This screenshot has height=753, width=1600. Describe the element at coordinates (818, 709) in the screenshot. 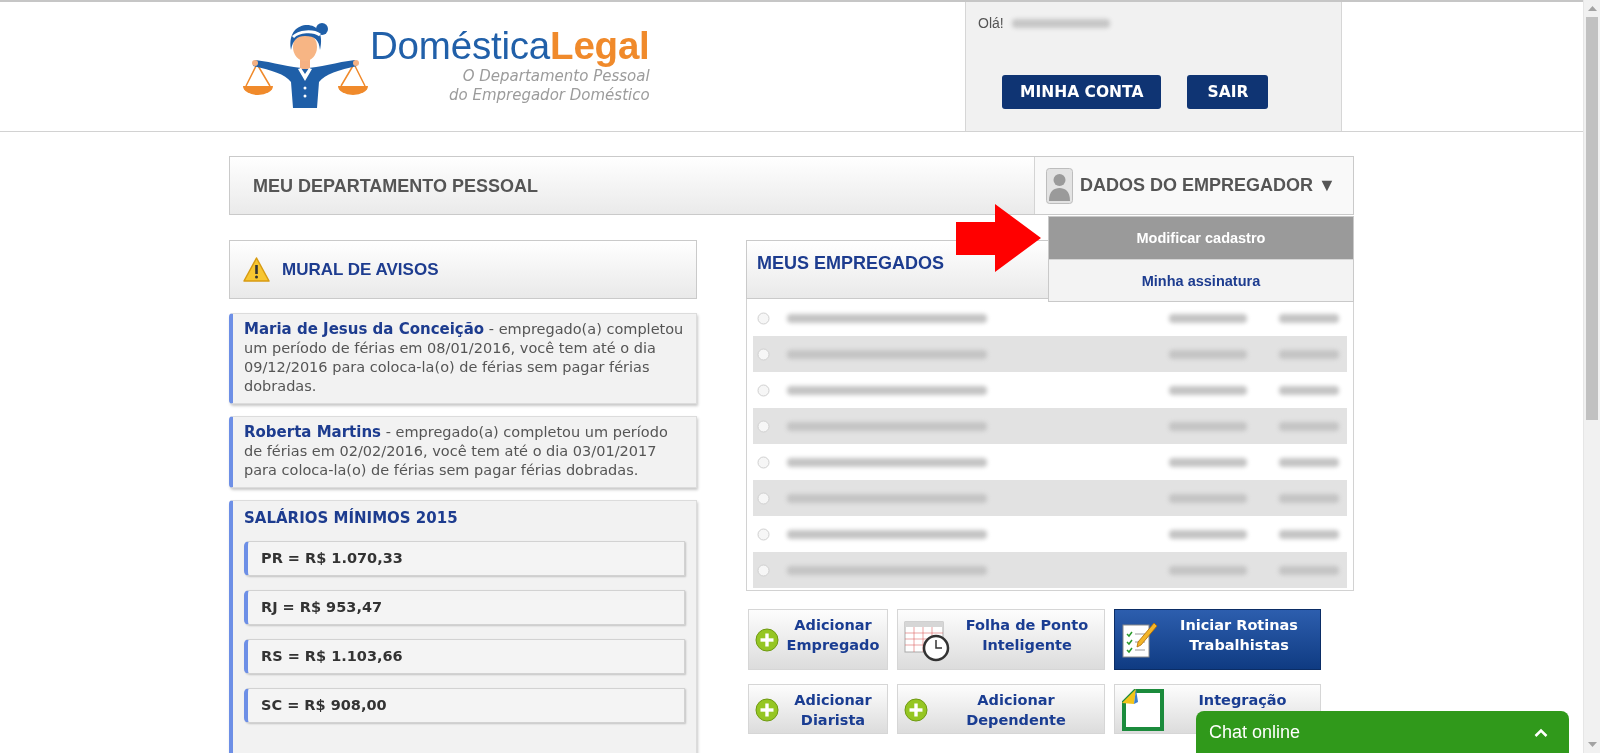

I see `add-button: Adicionar Diarista` at that location.